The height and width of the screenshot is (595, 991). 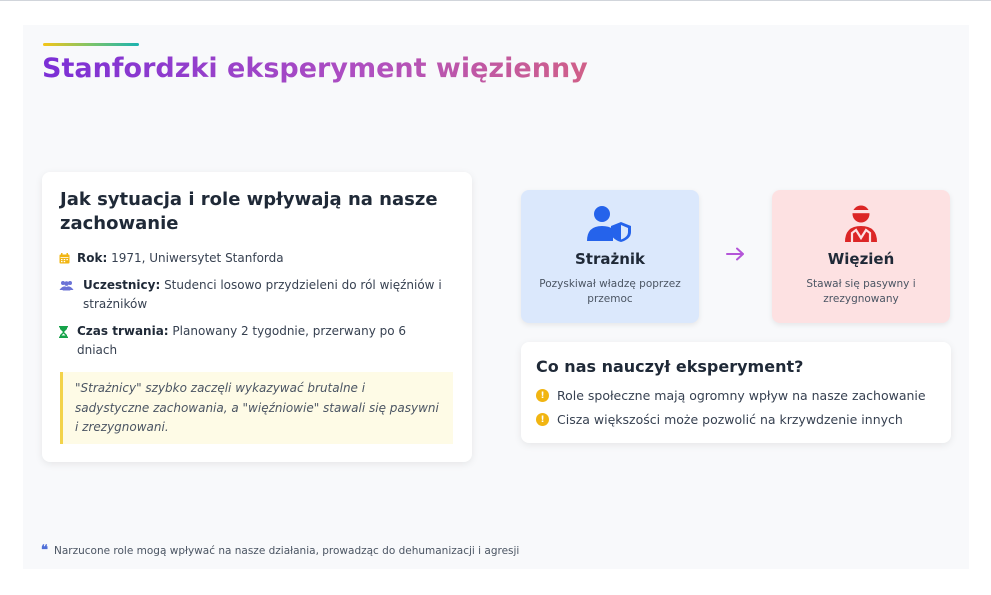 I want to click on users-icon, so click(x=71, y=285).